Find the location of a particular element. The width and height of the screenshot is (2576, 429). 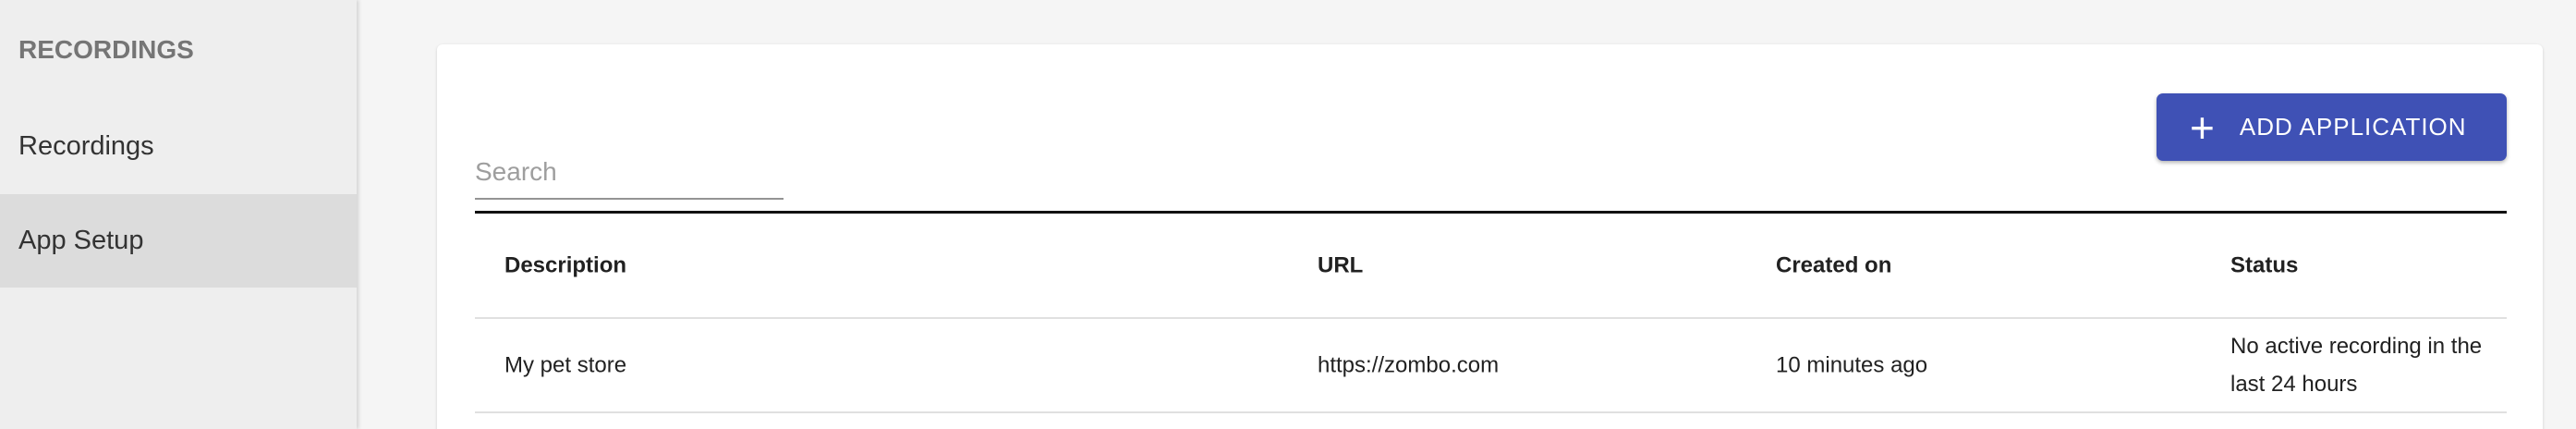

cell-status: No active recording in the last 24 hours is located at coordinates (2356, 365).